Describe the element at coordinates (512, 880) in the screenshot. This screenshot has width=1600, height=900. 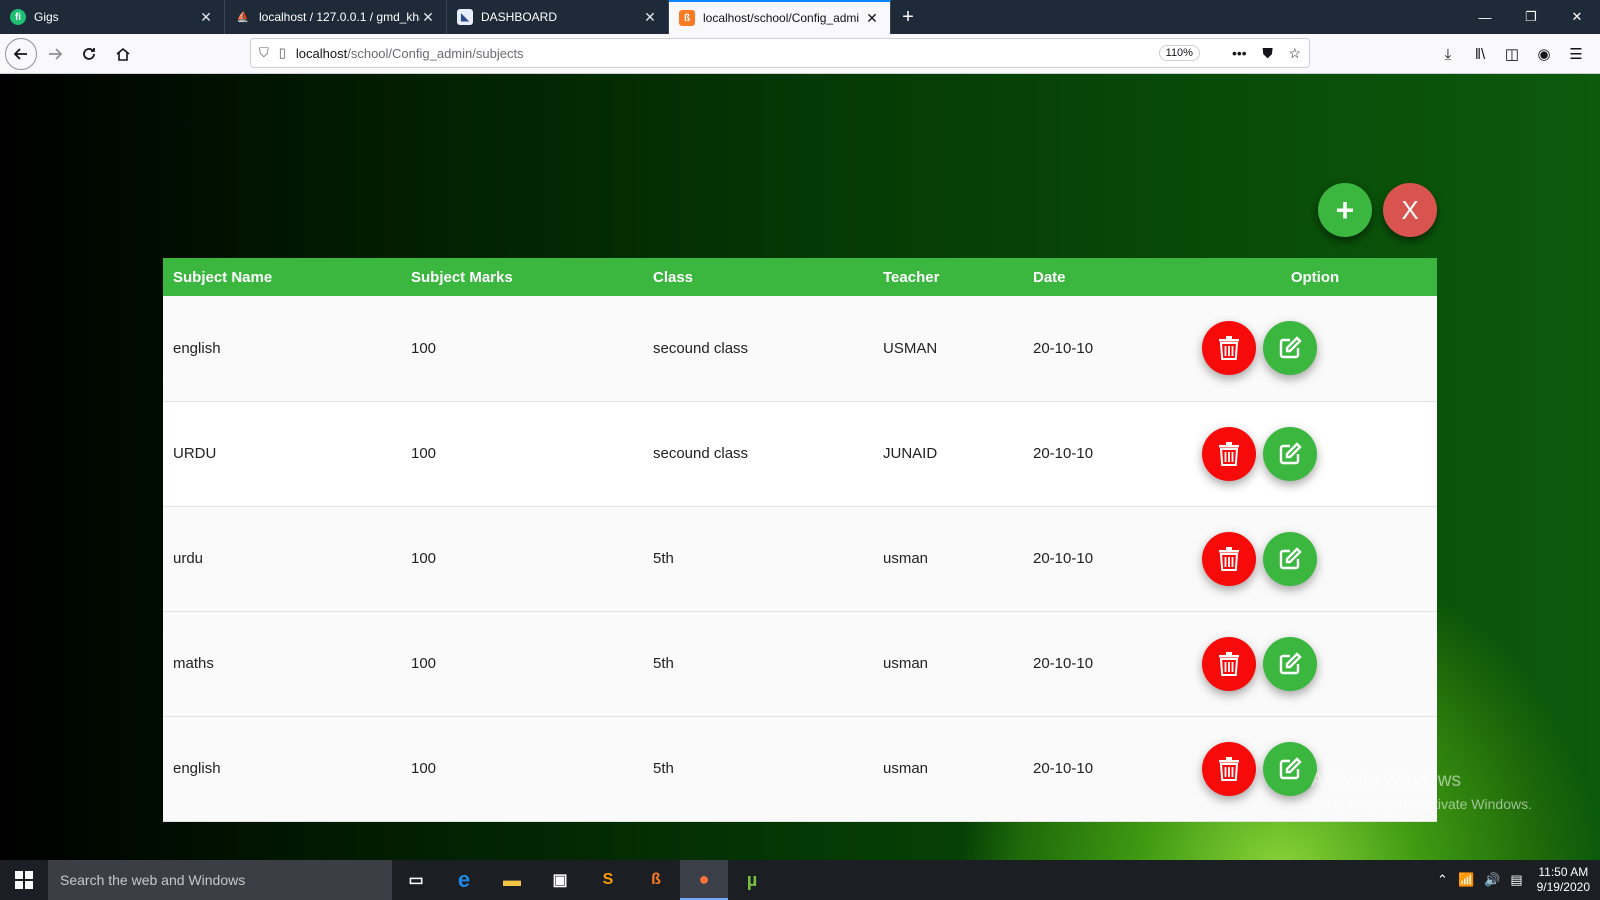
I see `file-explorer-icon: ▬` at that location.